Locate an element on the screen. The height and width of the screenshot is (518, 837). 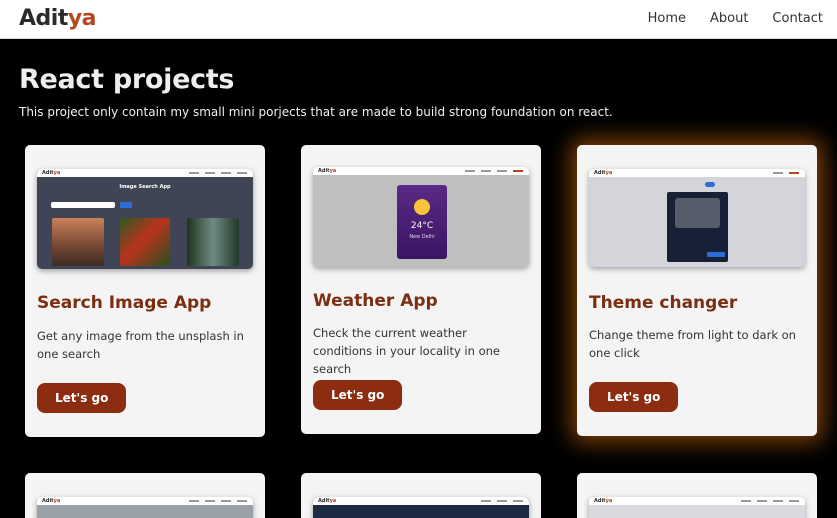
card-title: Theme changer is located at coordinates (663, 303).